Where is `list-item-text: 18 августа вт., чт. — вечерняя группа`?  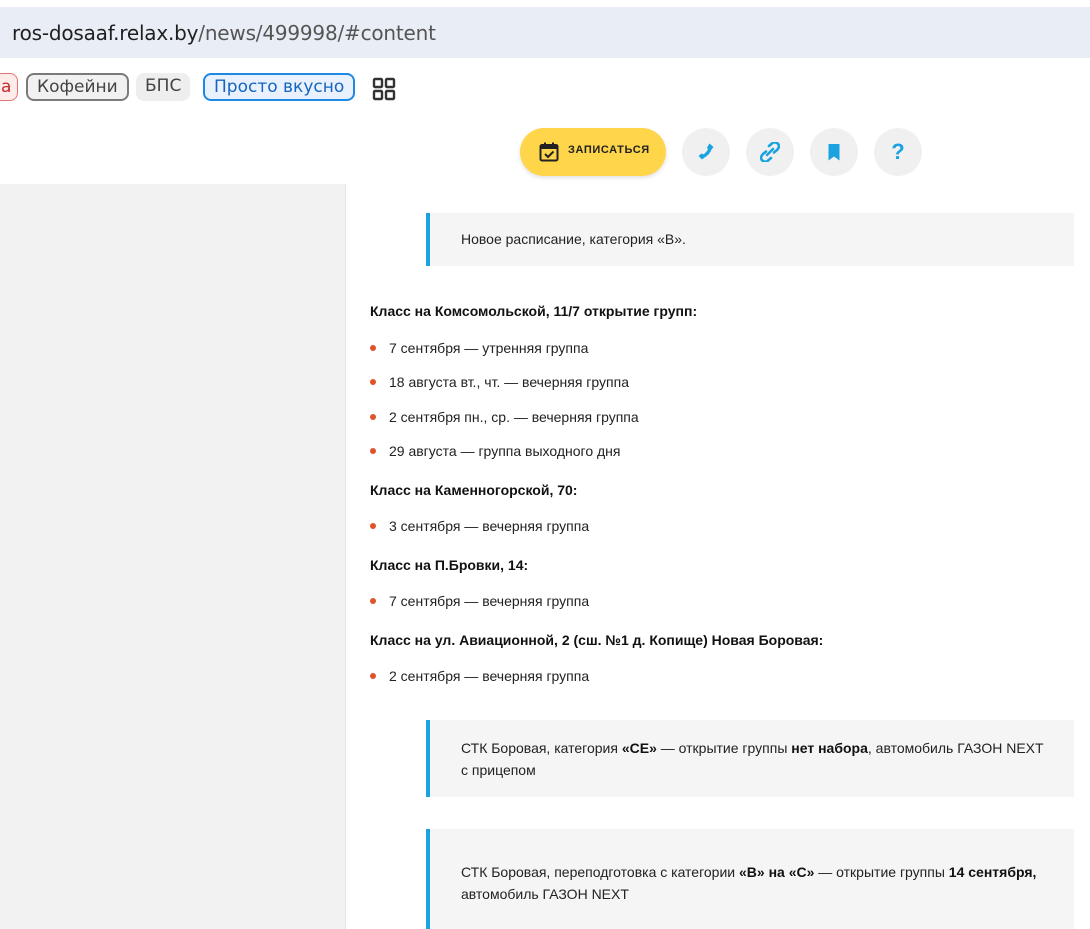
list-item-text: 18 августа вт., чт. — вечерняя группа is located at coordinates (509, 382).